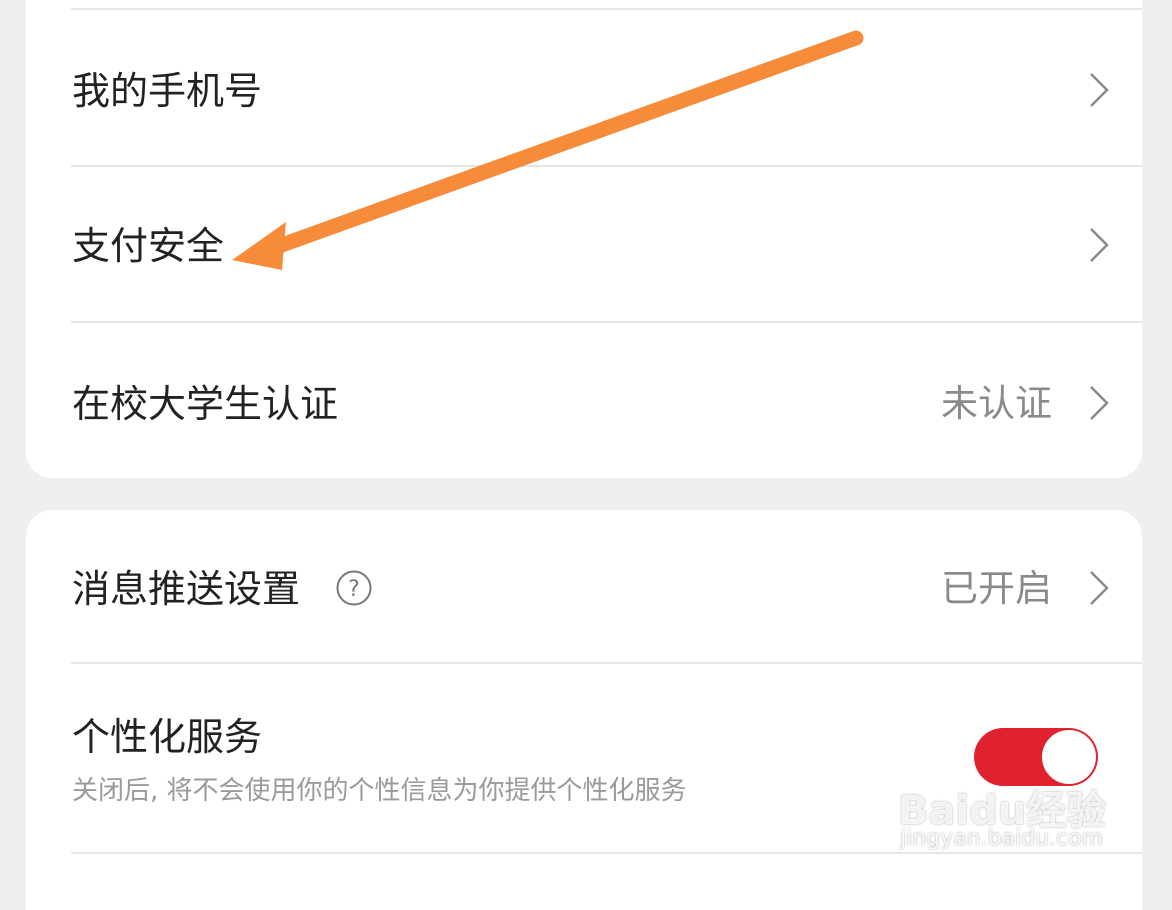 The height and width of the screenshot is (910, 1172). What do you see at coordinates (186, 589) in the screenshot?
I see `row-label: 消息推送设置` at bounding box center [186, 589].